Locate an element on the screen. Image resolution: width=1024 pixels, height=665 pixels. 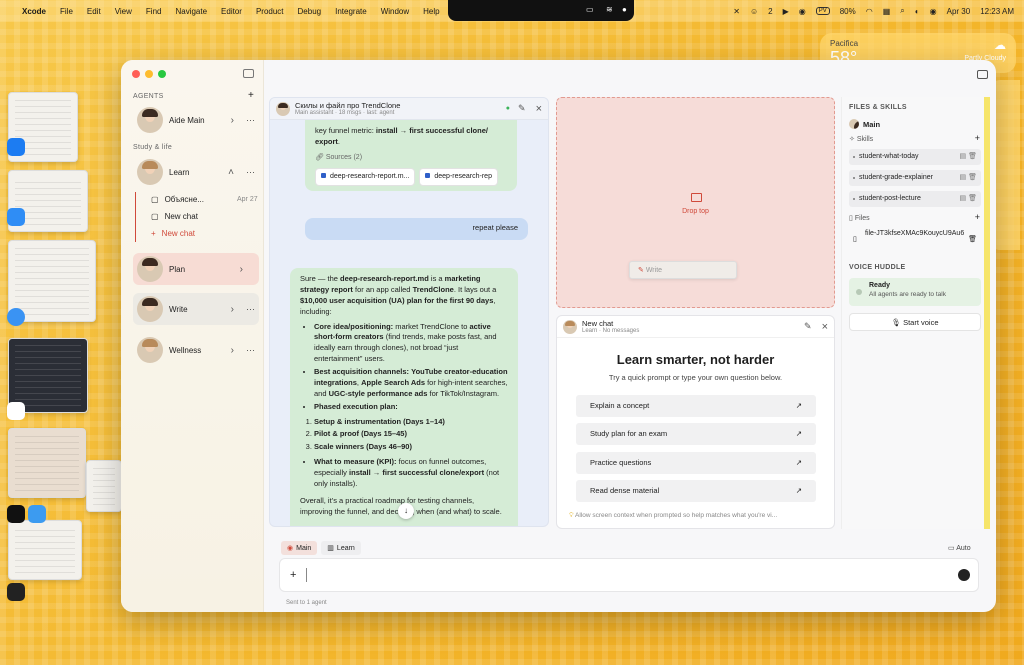
slack-app-icon is located at coordinates (16, 411).